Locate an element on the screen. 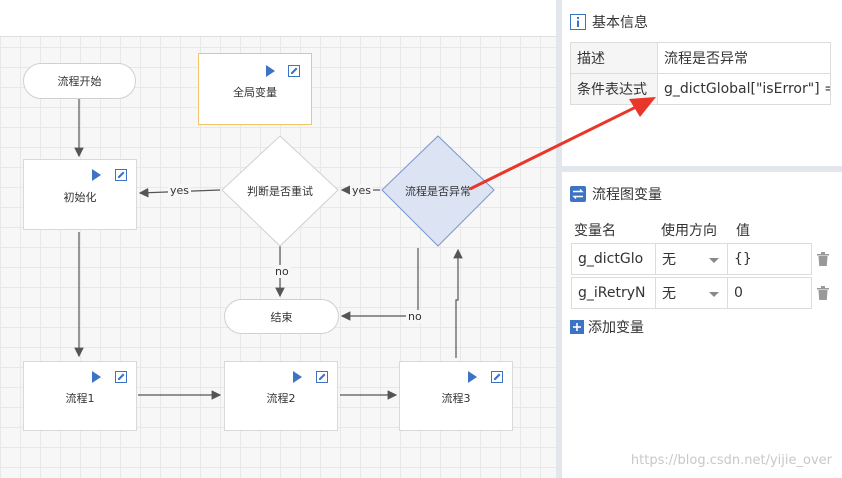 The width and height of the screenshot is (842, 478). start-node: 流程开始 is located at coordinates (79, 81).